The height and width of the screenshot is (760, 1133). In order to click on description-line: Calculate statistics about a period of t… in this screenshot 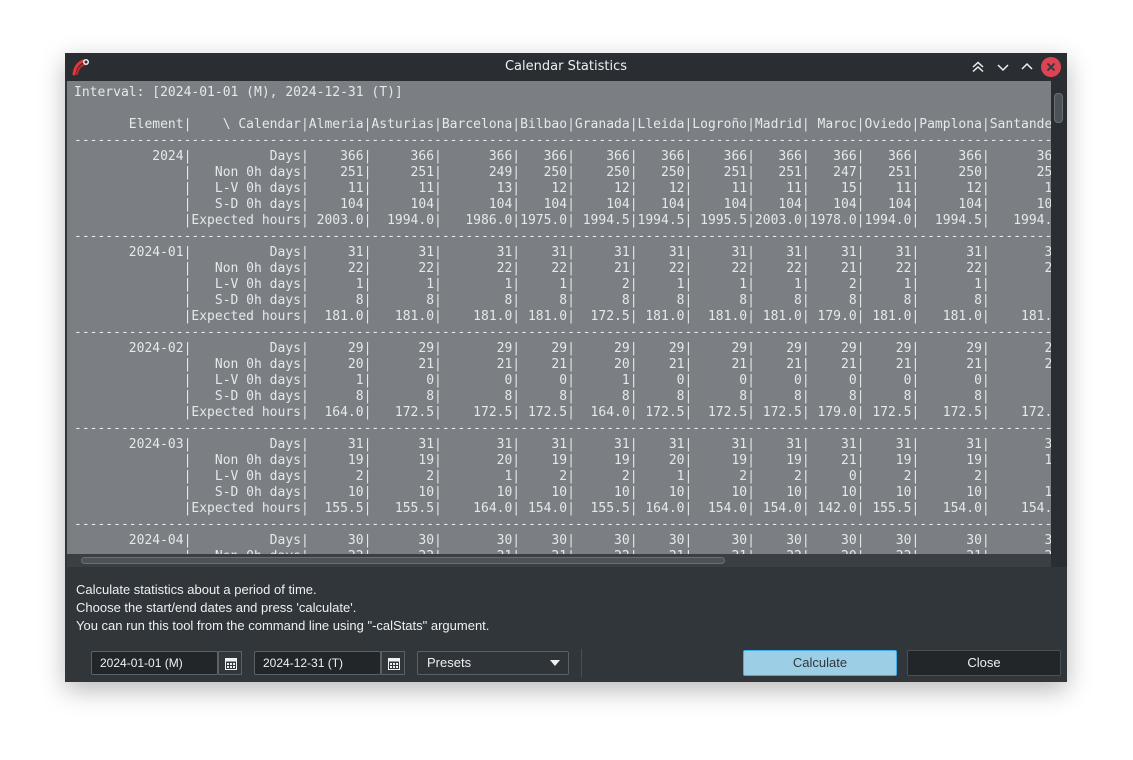, I will do `click(196, 589)`.